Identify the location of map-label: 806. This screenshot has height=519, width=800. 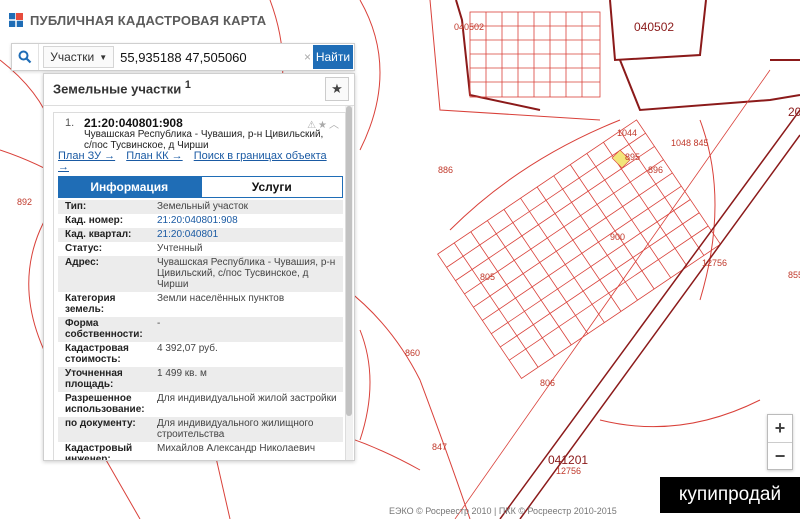
(548, 383).